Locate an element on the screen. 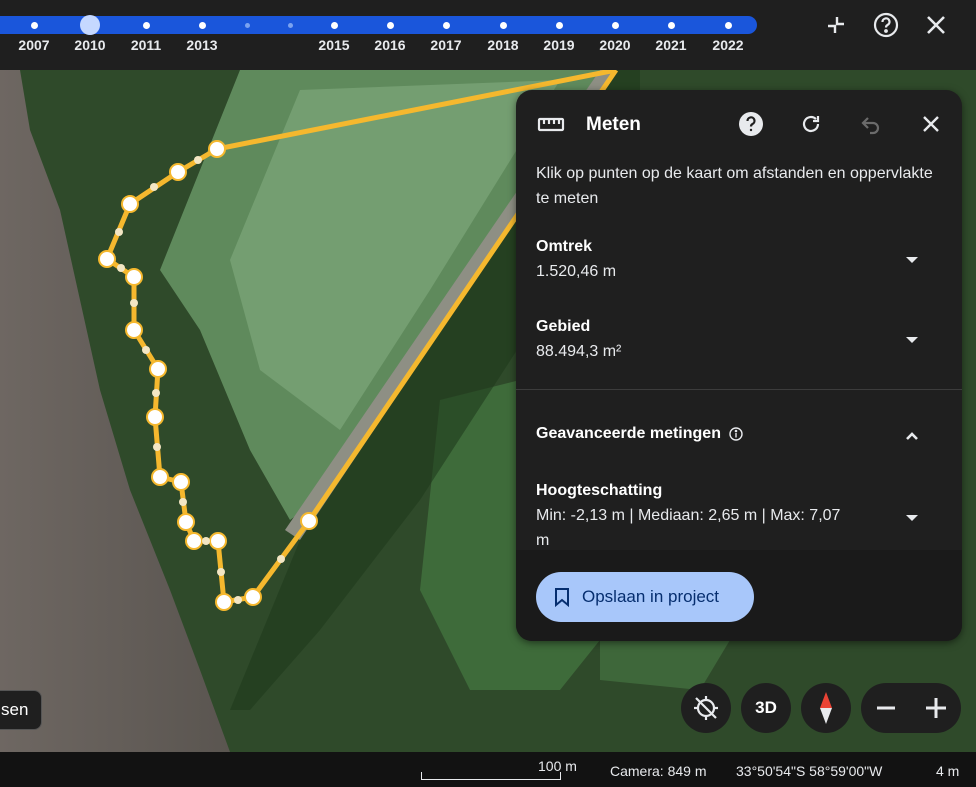 This screenshot has width=976, height=787. save-to-project-button: Opslaan in project is located at coordinates (645, 597).